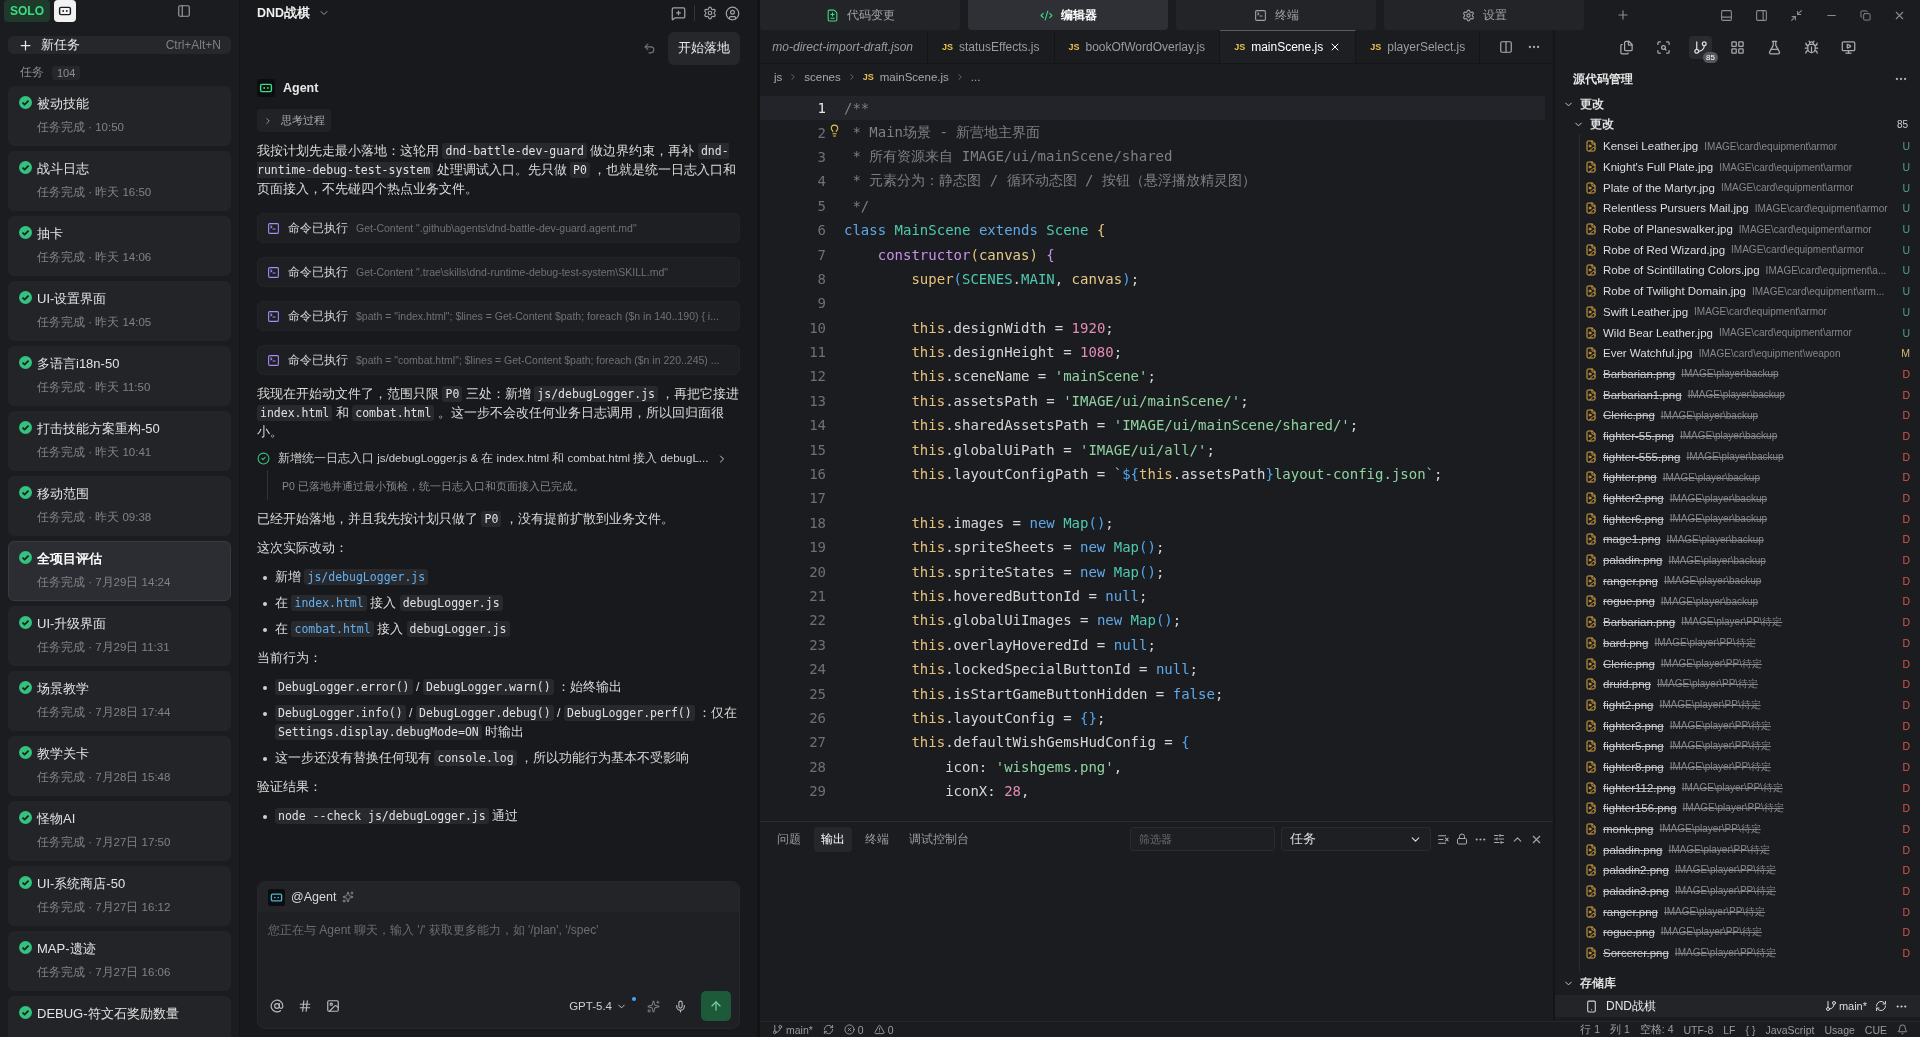 Image resolution: width=1920 pixels, height=1037 pixels. I want to click on changed-file-row: Barbarian.png IMAGE\player\backup D, so click(1750, 374).